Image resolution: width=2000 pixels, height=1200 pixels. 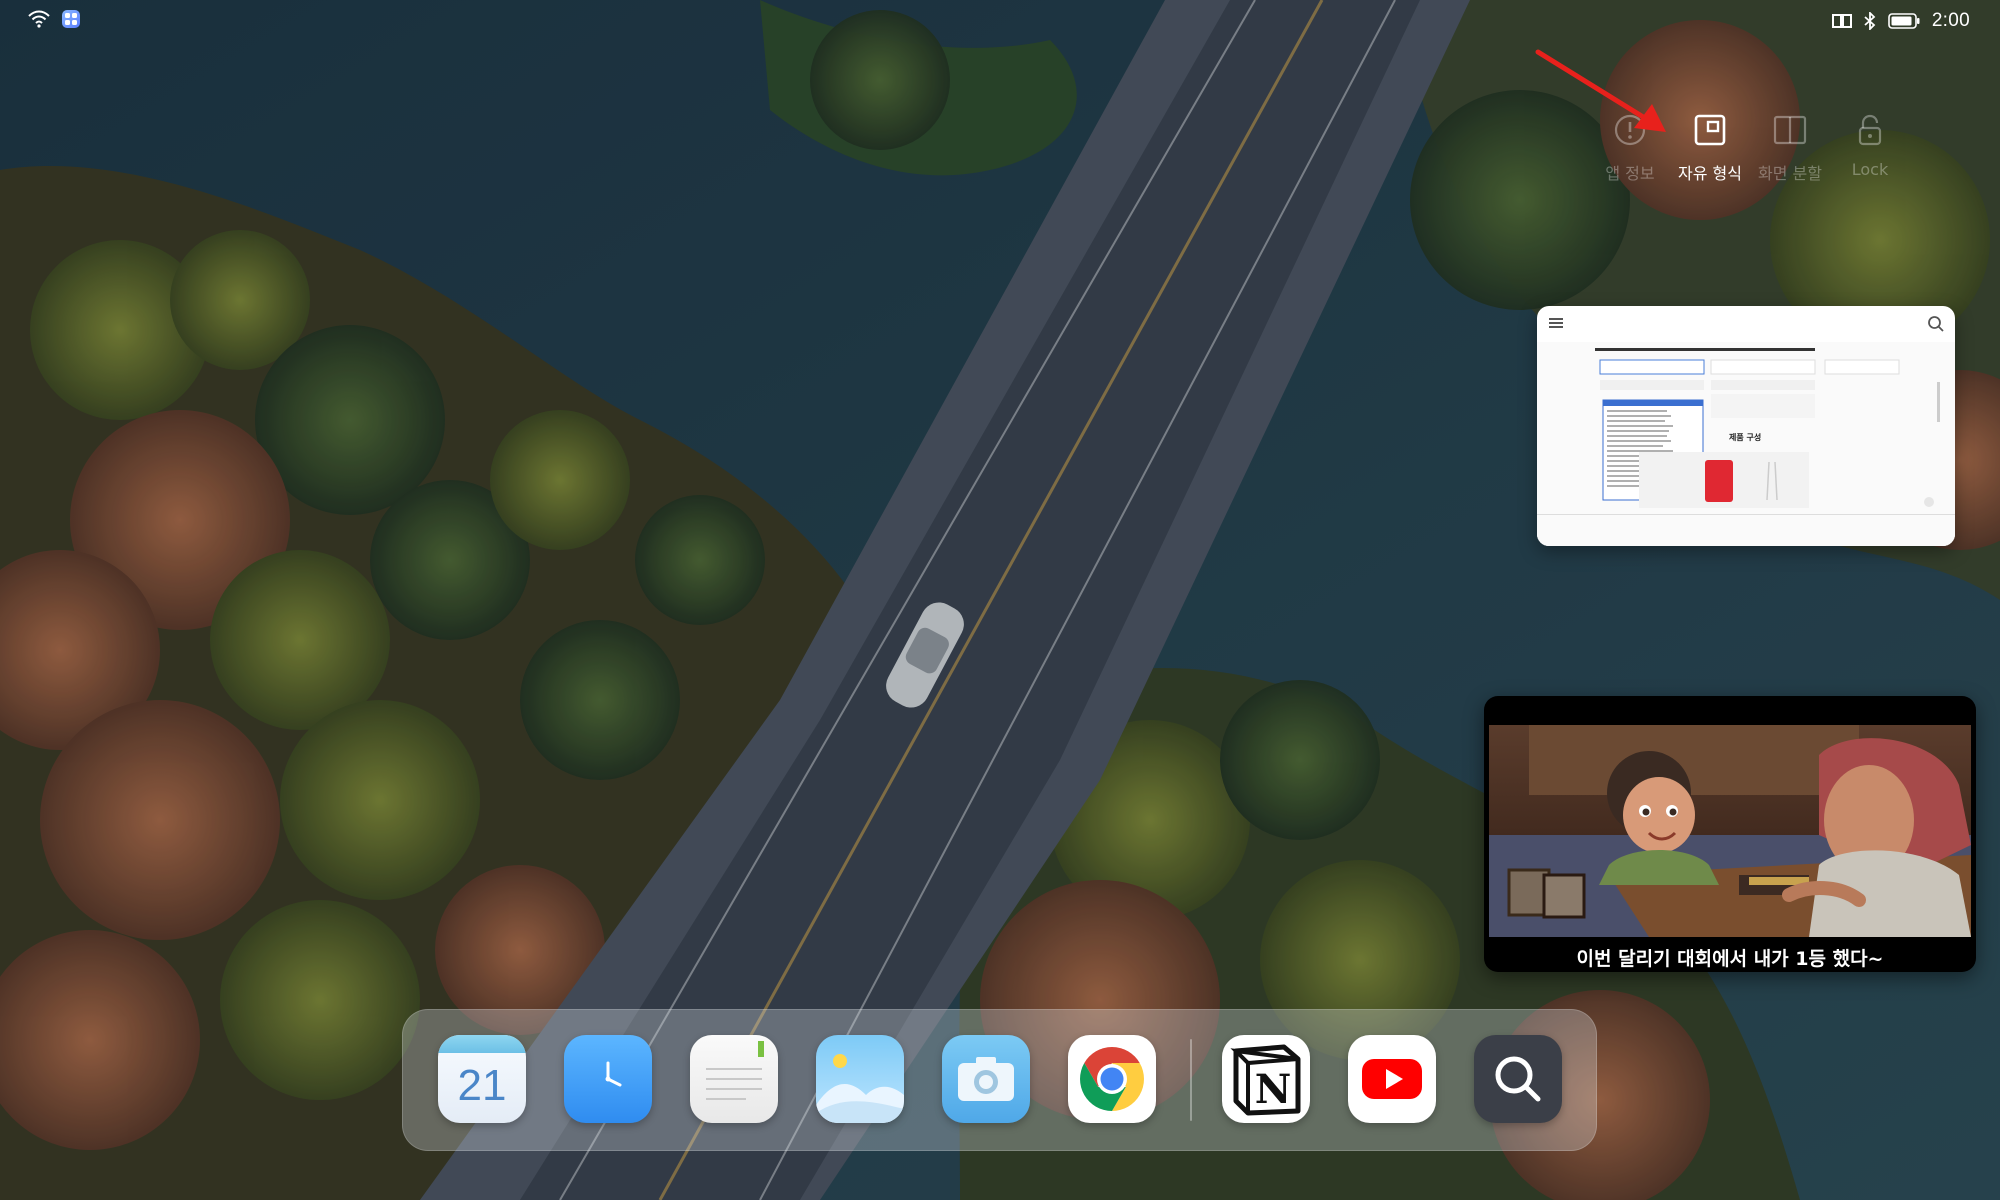 I want to click on lock-icon, so click(x=1870, y=130).